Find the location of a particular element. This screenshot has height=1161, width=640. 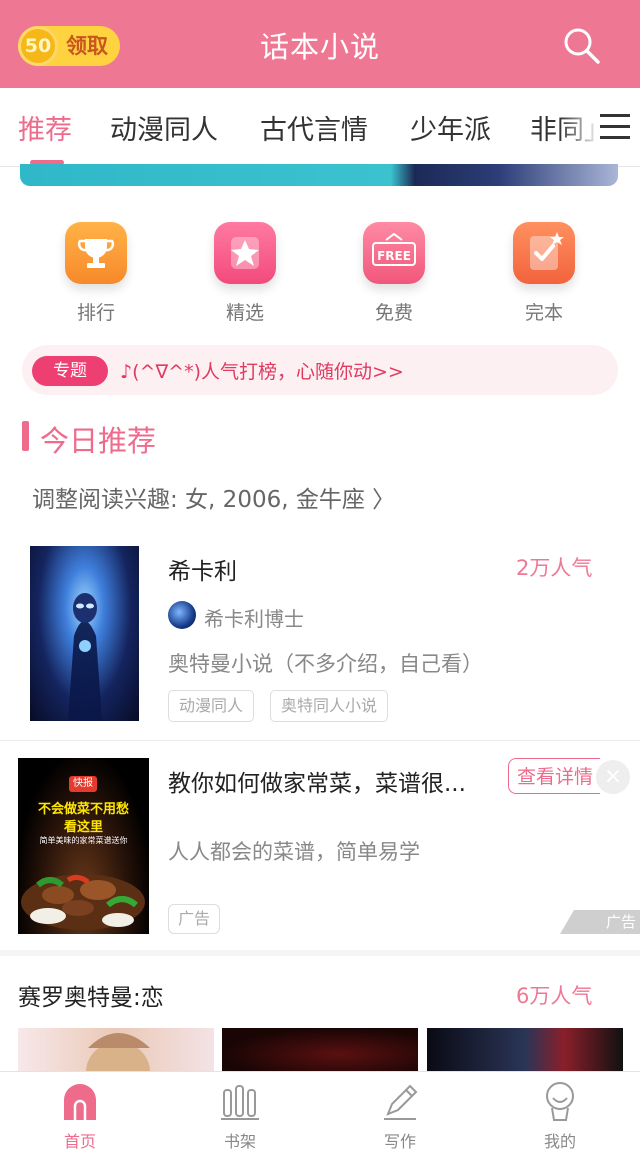

book-popularity: 2万人气 is located at coordinates (554, 568).